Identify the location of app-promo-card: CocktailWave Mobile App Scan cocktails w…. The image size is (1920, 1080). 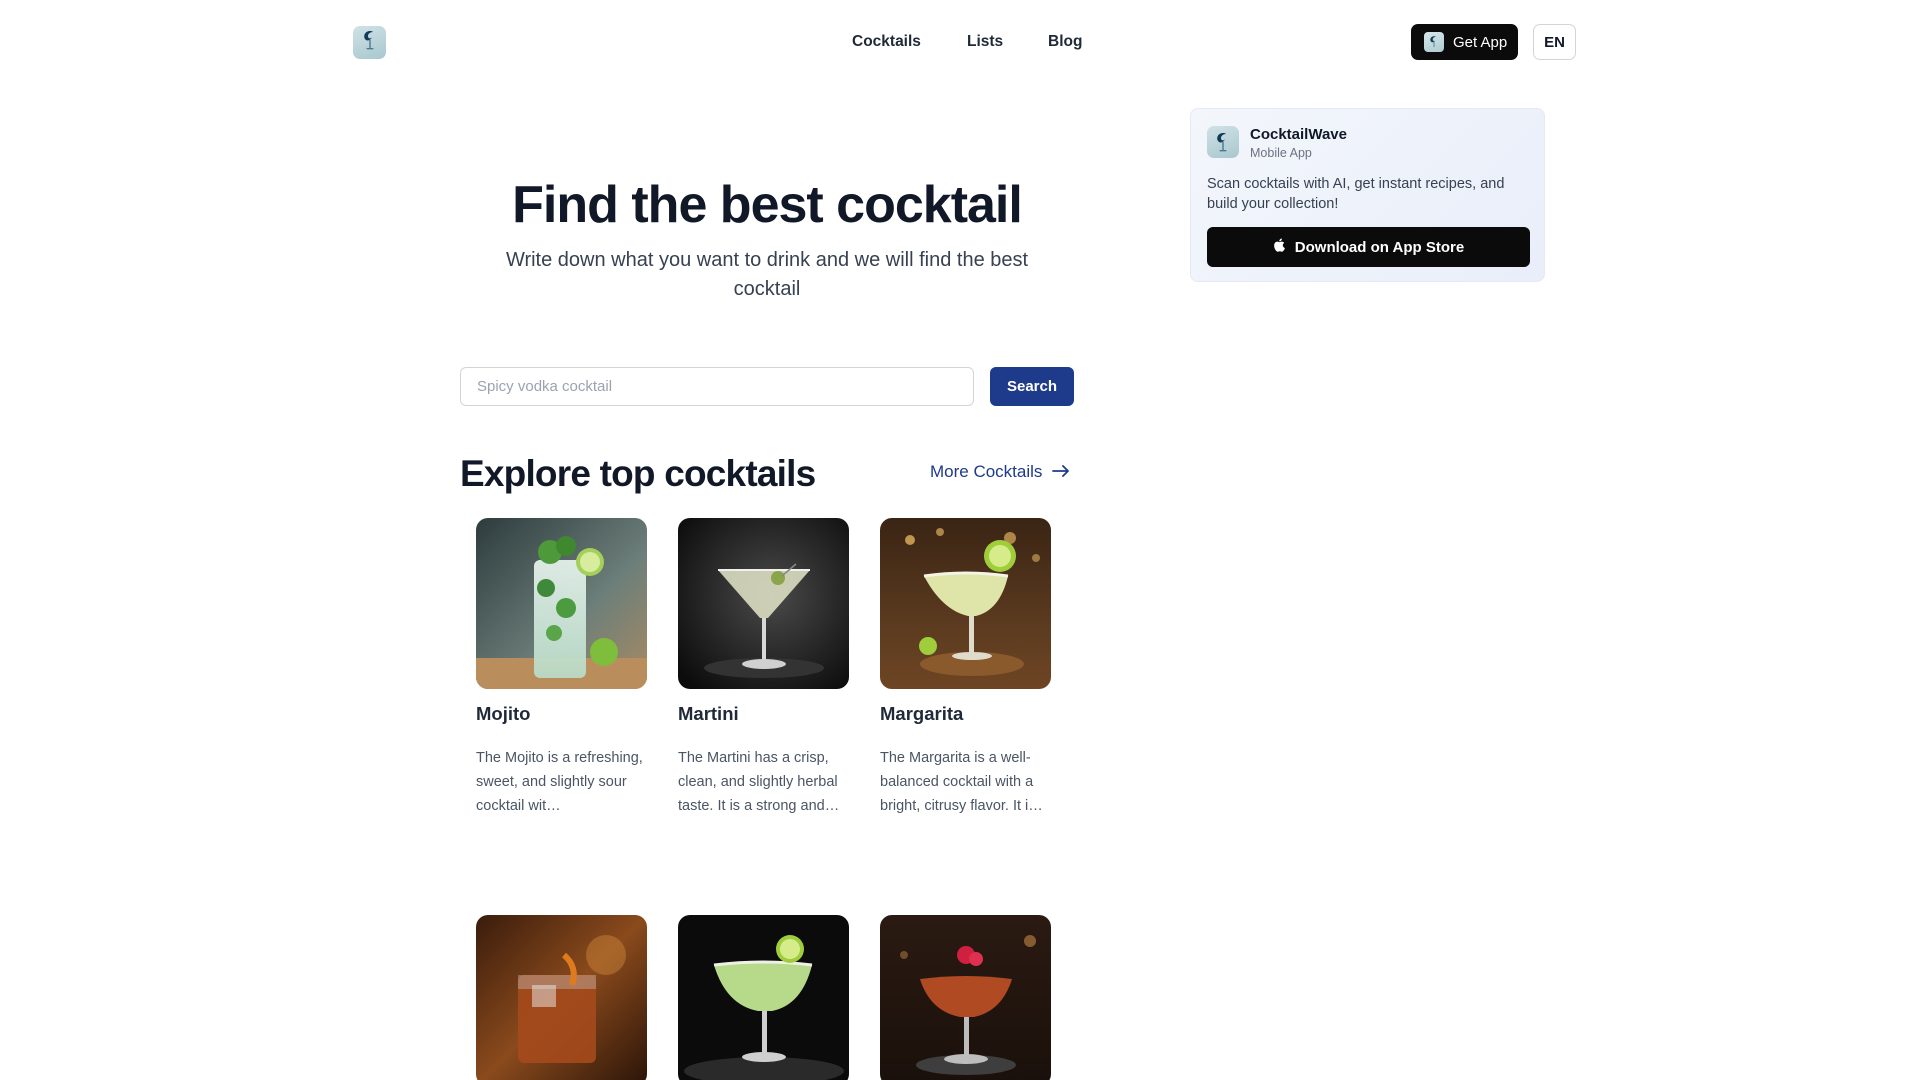
(1367, 195).